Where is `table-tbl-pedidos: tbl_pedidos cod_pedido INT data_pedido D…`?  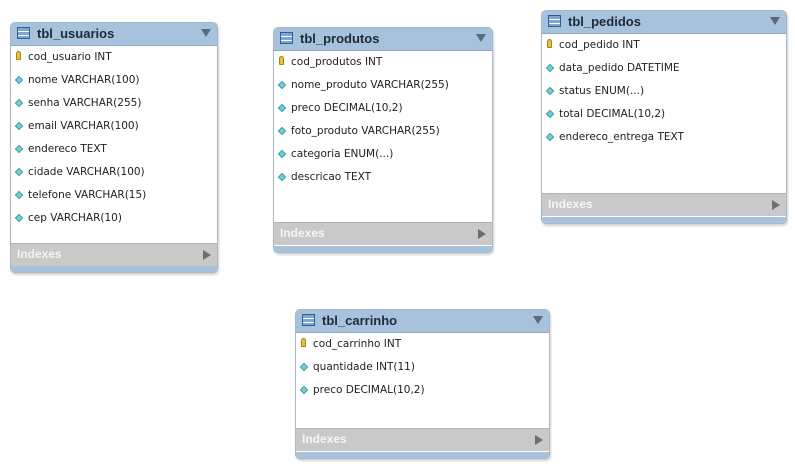
table-tbl-pedidos: tbl_pedidos cod_pedido INT data_pedido D… is located at coordinates (664, 117).